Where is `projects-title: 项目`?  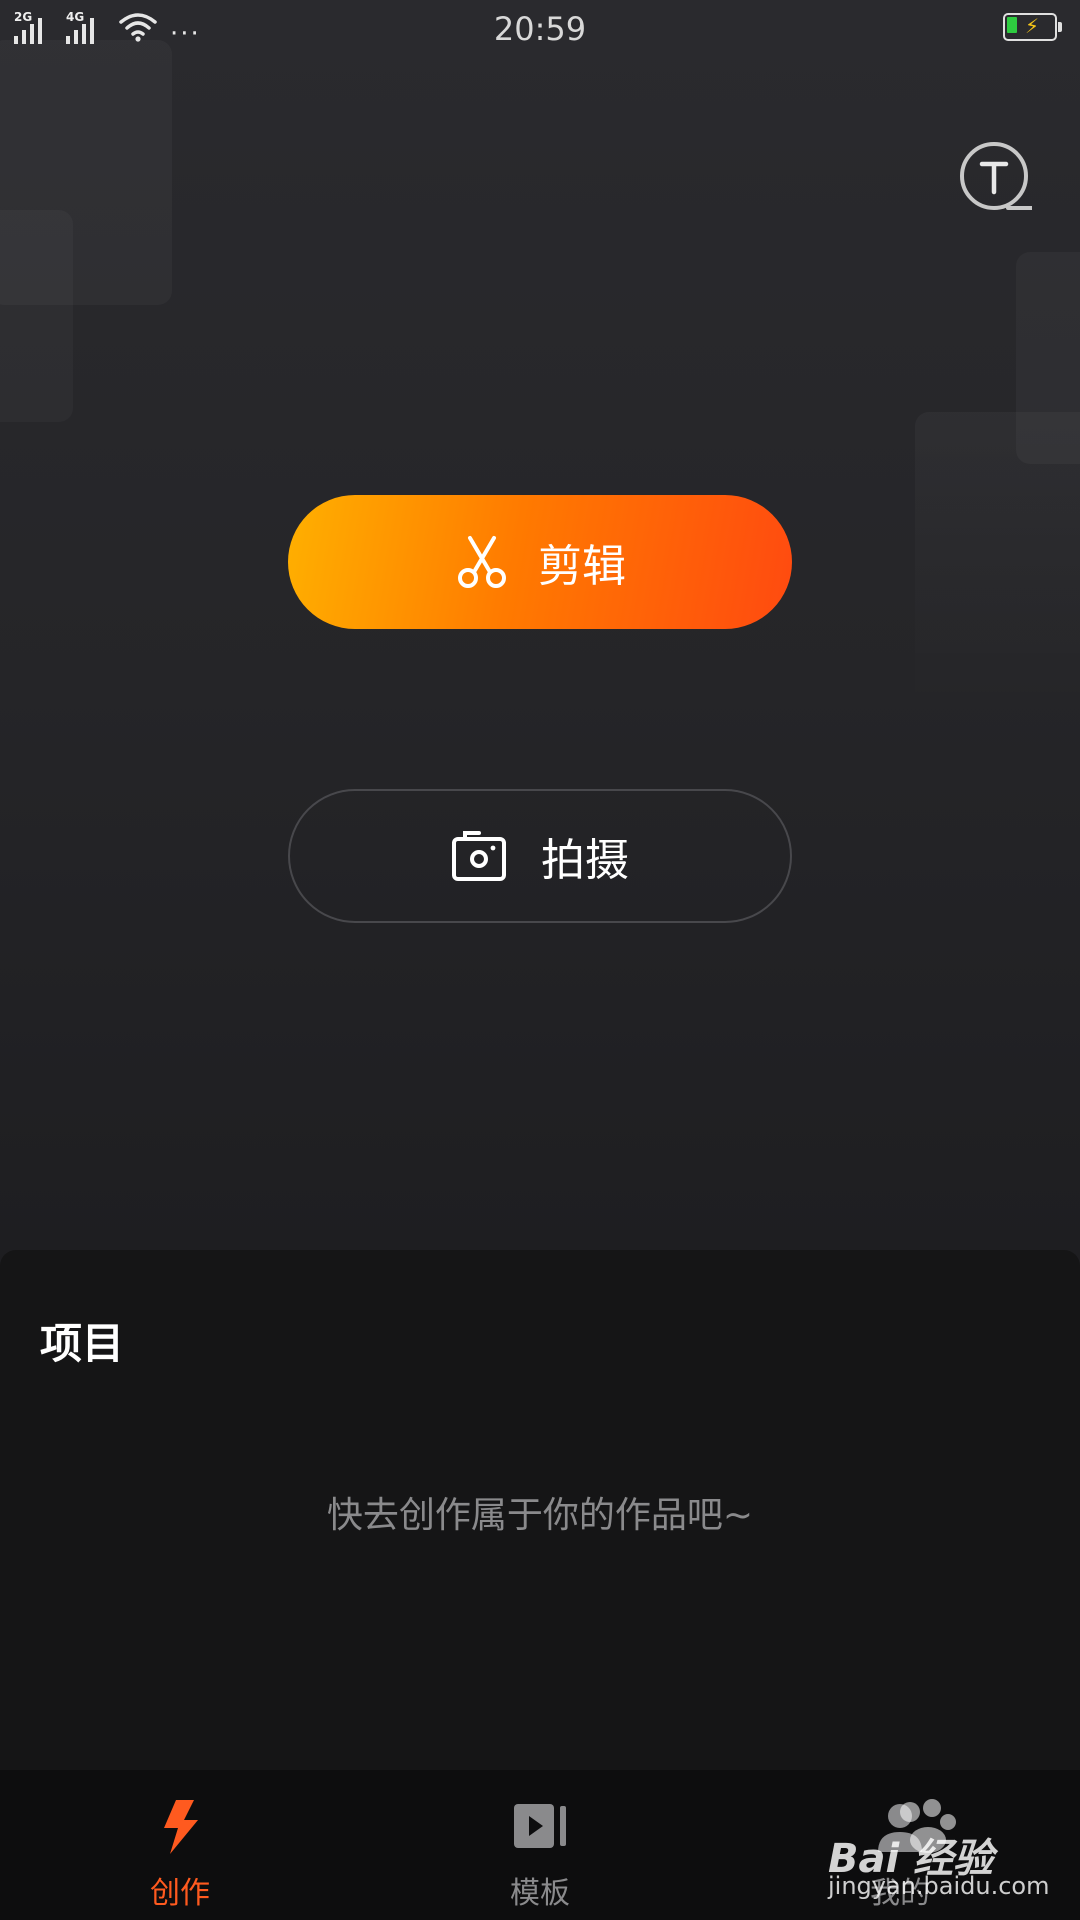 projects-title: 项目 is located at coordinates (82, 1343).